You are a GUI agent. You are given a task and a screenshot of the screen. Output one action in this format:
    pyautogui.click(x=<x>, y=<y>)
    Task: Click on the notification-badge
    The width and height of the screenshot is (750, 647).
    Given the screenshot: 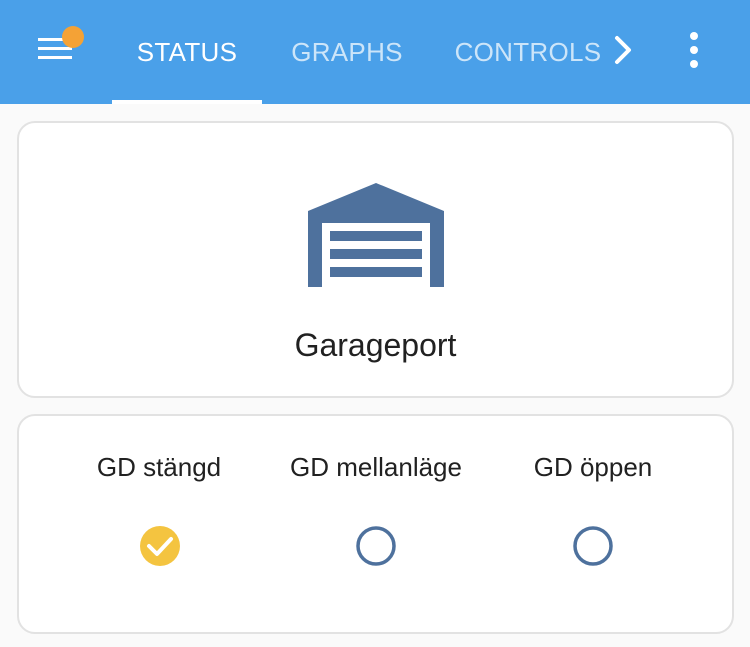 What is the action you would take?
    pyautogui.click(x=73, y=37)
    